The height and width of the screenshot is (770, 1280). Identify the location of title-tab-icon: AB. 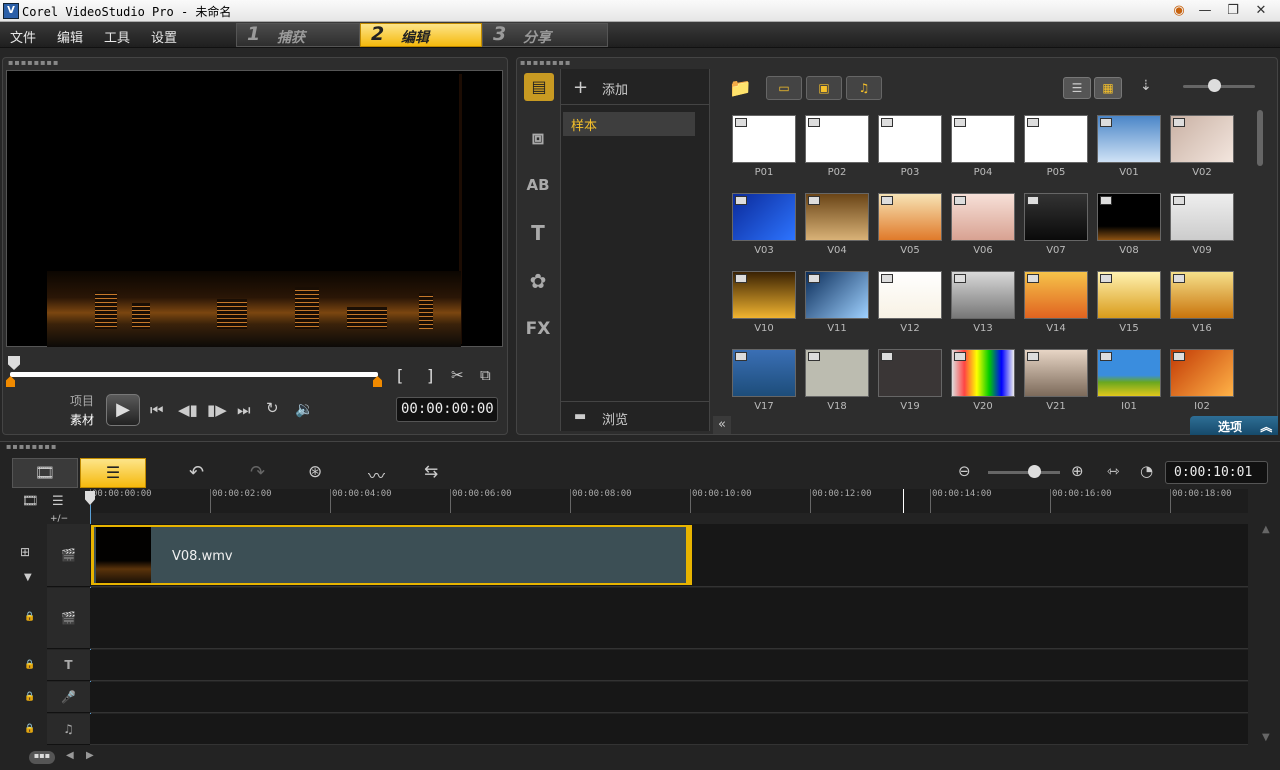
(538, 185).